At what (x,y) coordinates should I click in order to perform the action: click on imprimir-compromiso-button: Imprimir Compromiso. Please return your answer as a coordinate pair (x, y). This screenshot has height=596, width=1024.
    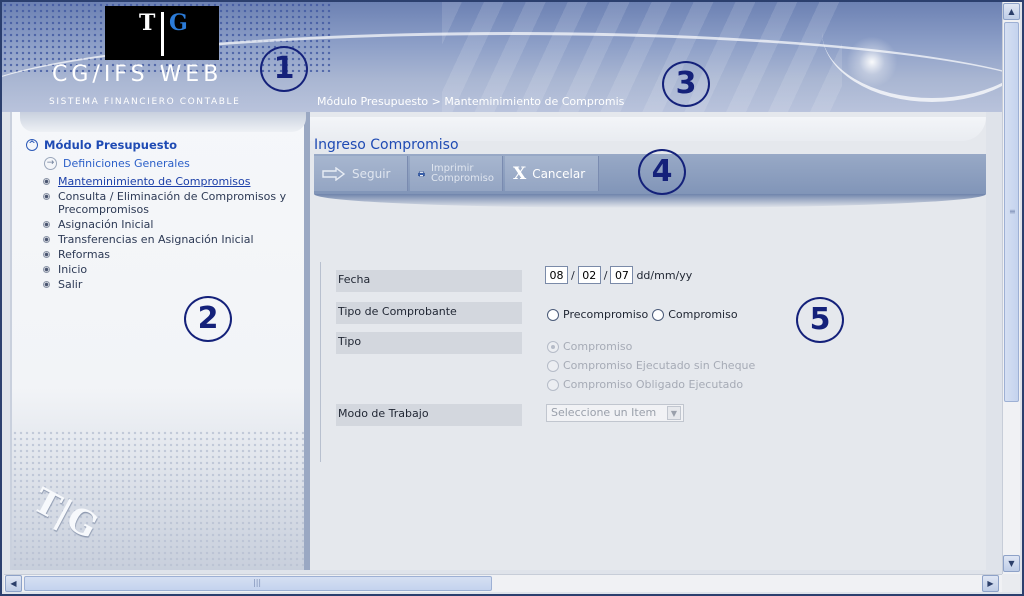
    Looking at the image, I should click on (456, 173).